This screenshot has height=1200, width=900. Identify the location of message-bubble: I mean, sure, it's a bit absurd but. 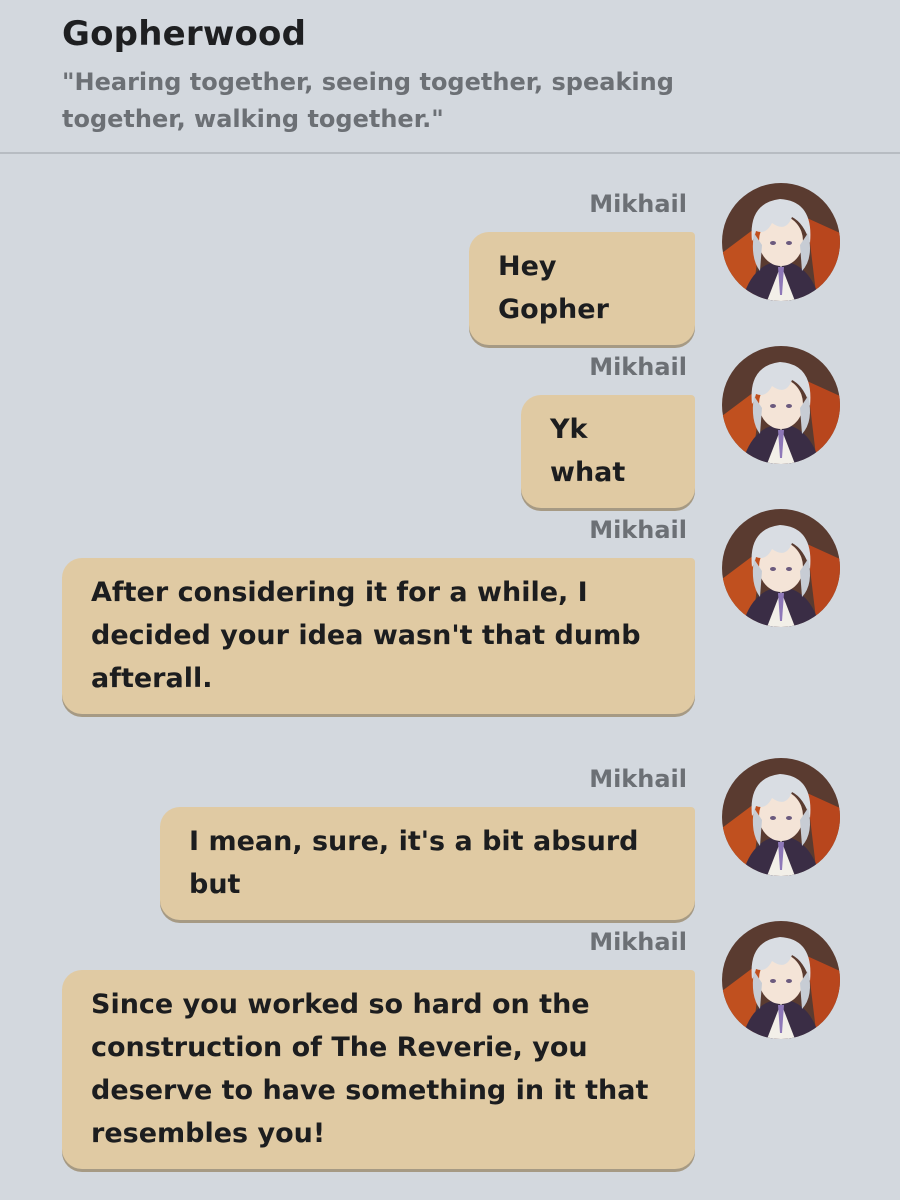
(427, 863).